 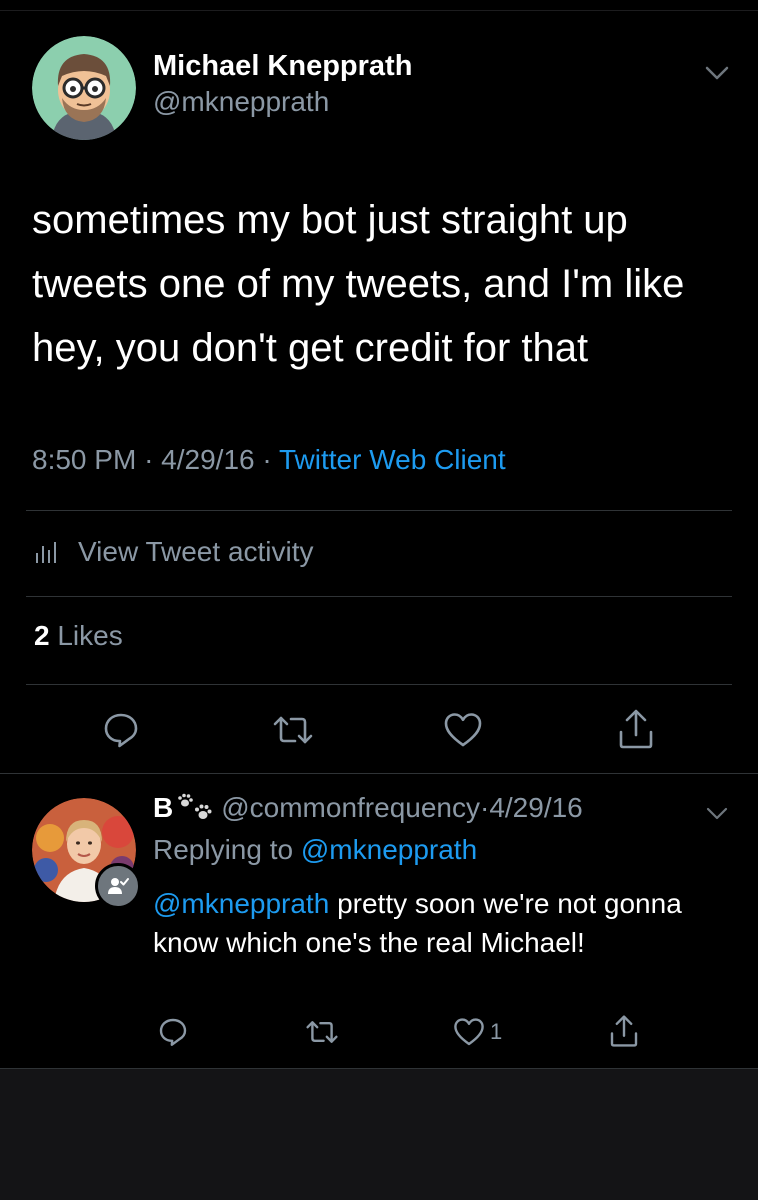 What do you see at coordinates (90, 635) in the screenshot?
I see `likes-label: Likes` at bounding box center [90, 635].